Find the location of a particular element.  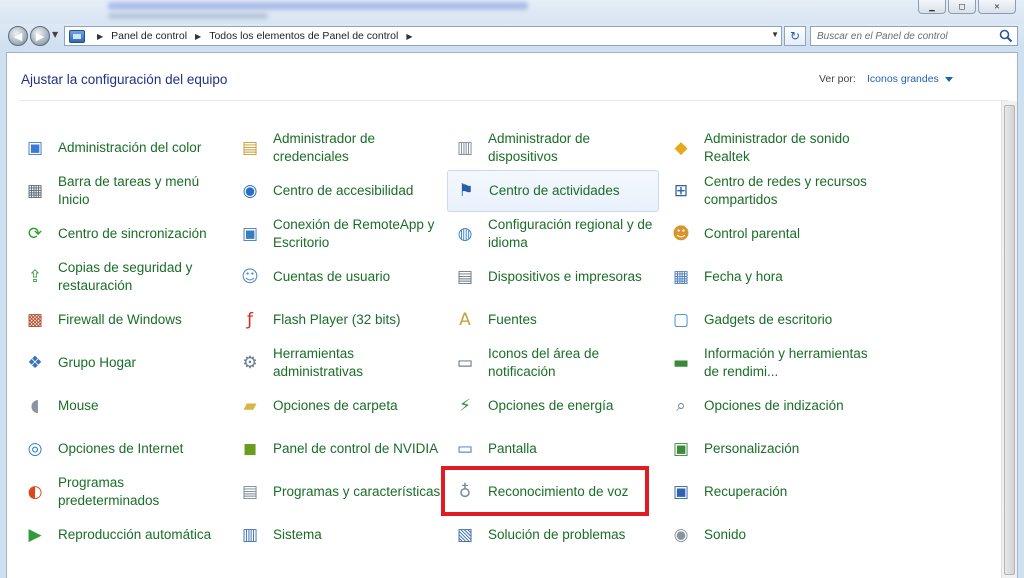

control-panel-item: ▣ Recuperación is located at coordinates (769, 492).